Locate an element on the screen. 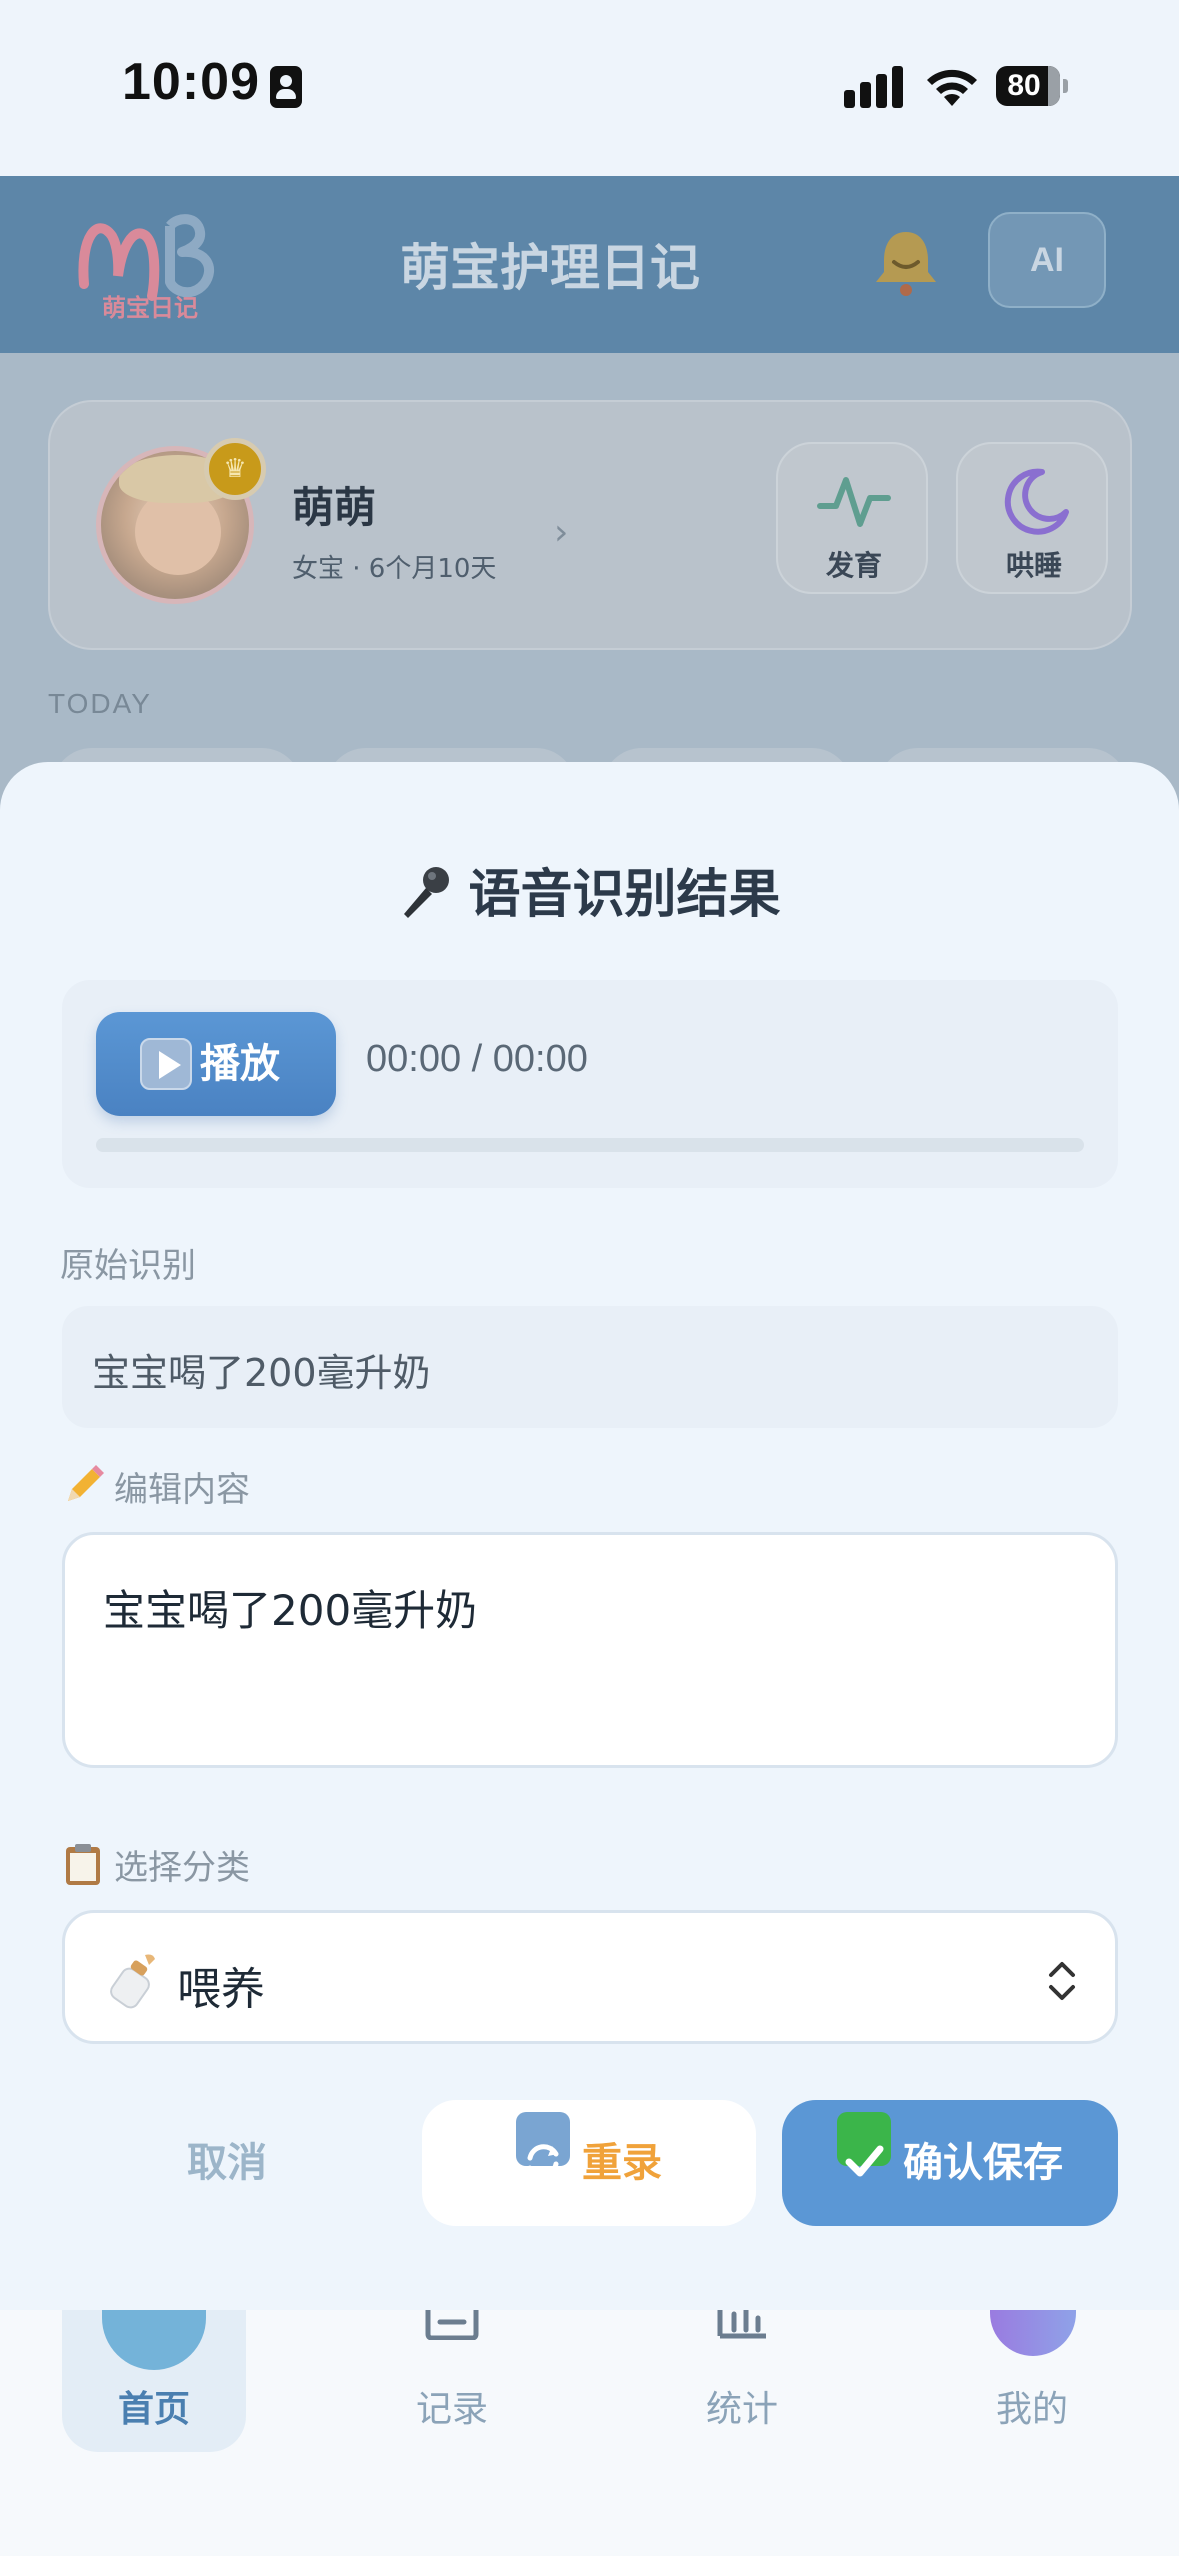  edit-content-label: 编辑内容 is located at coordinates (155, 1486).